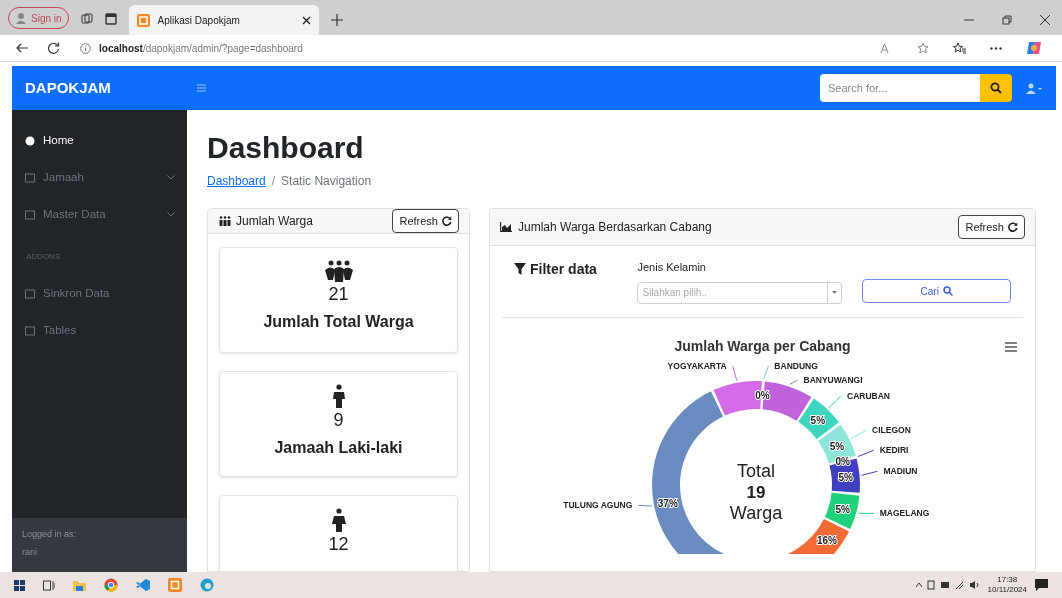 The height and width of the screenshot is (598, 1062). What do you see at coordinates (110, 19) in the screenshot?
I see `tab-actions-icon` at bounding box center [110, 19].